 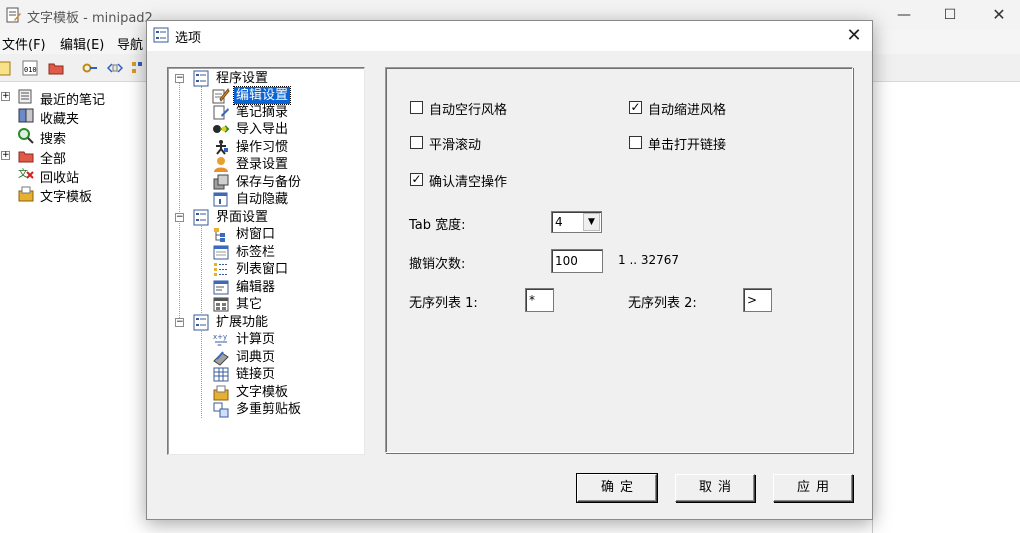 I want to click on multi-clipboard-icon, so click(x=221, y=410).